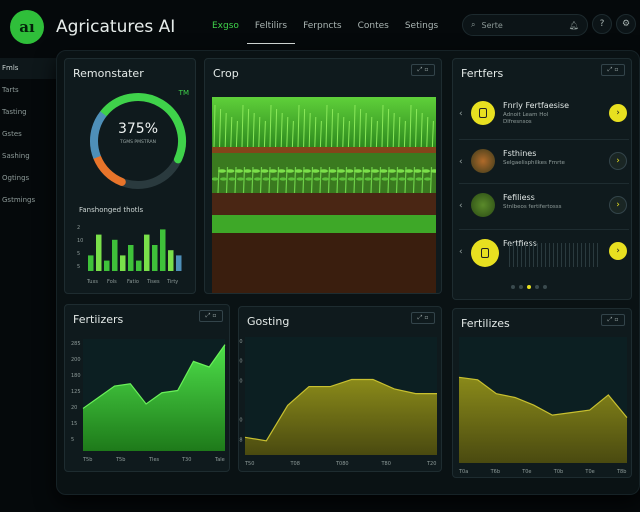  Describe the element at coordinates (28, 68) in the screenshot. I see `sidebar-item-fields: Fmls` at that location.